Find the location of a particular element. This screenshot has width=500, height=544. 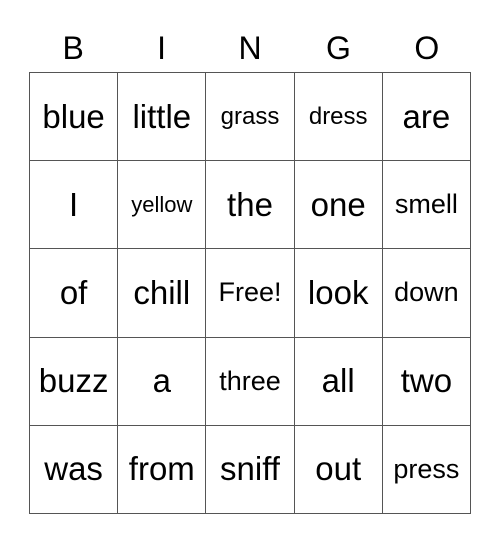

bingo-header: B I N G O is located at coordinates (250, 50).